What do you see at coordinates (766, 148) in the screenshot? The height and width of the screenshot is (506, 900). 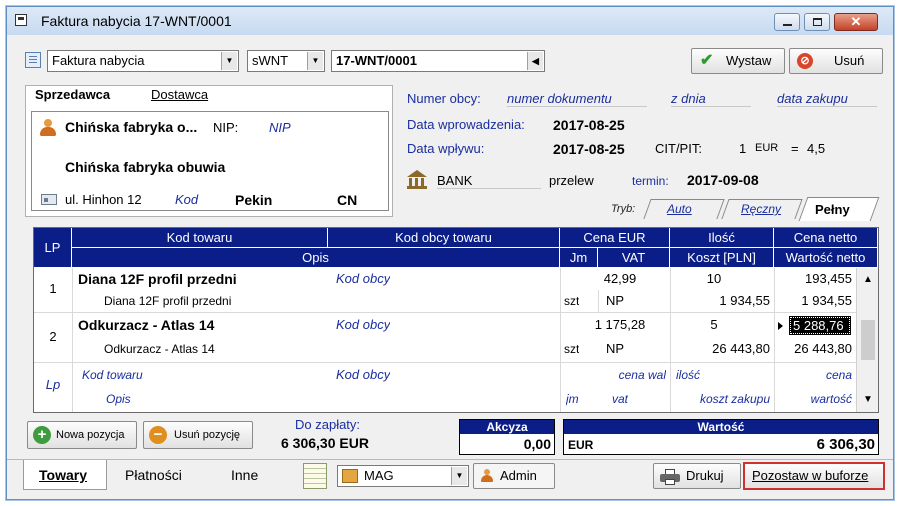 I see `rate-currency: EUR` at bounding box center [766, 148].